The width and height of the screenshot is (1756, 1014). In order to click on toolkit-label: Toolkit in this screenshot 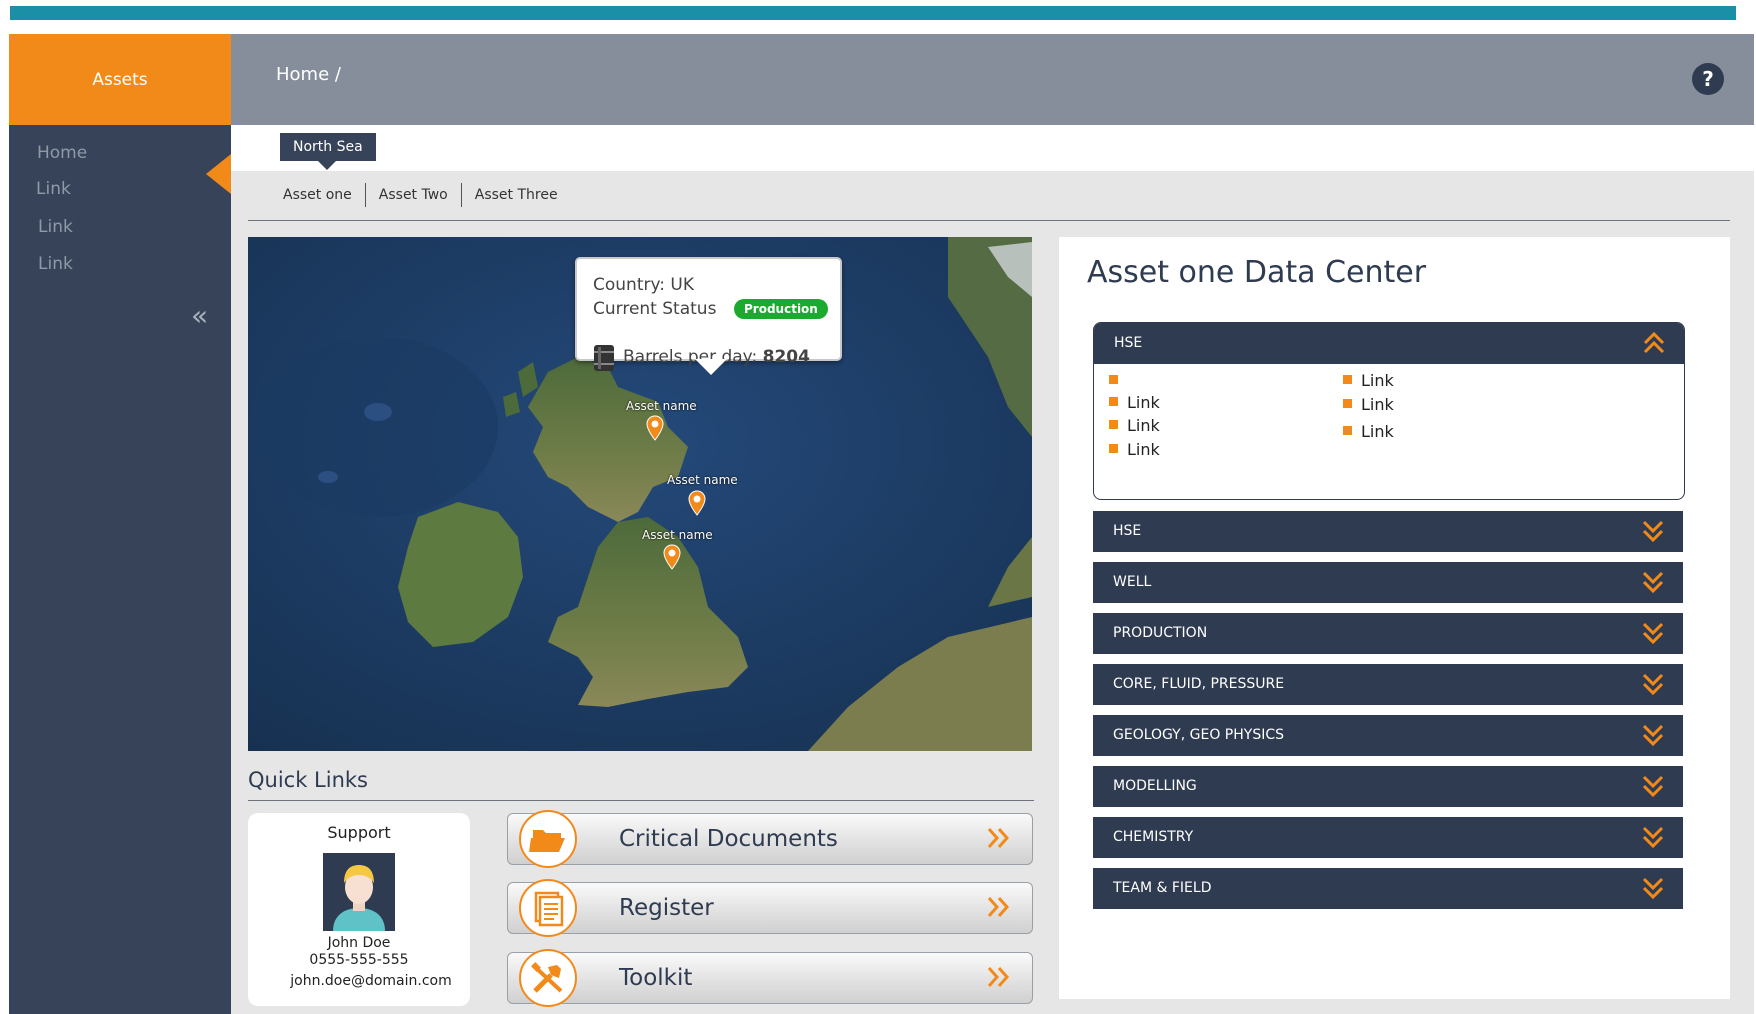, I will do `click(656, 978)`.